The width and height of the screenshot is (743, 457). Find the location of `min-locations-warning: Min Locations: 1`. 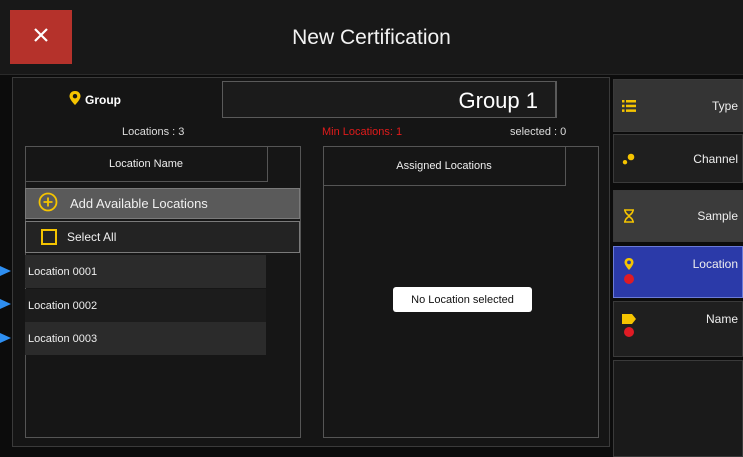

min-locations-warning: Min Locations: 1 is located at coordinates (362, 132).